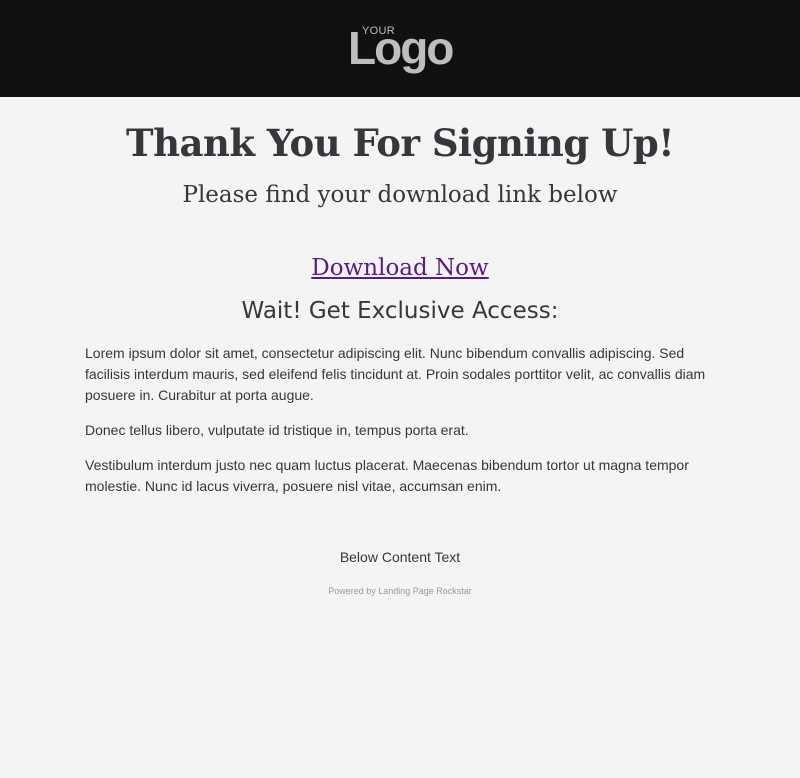 The height and width of the screenshot is (778, 800). I want to click on site-logo: Logo YOUR, so click(403, 50).